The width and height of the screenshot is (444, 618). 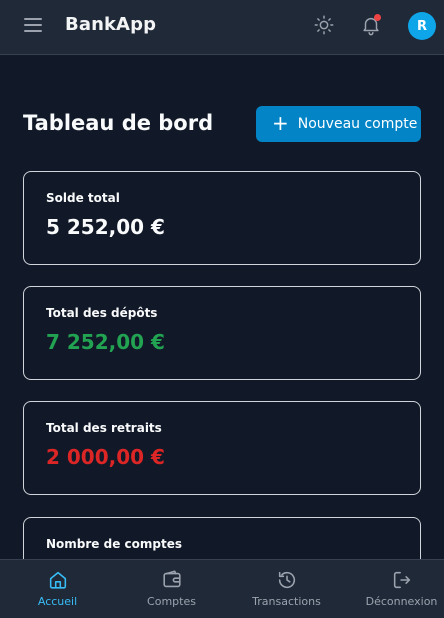 What do you see at coordinates (118, 123) in the screenshot?
I see `page-title: Tableau de bord` at bounding box center [118, 123].